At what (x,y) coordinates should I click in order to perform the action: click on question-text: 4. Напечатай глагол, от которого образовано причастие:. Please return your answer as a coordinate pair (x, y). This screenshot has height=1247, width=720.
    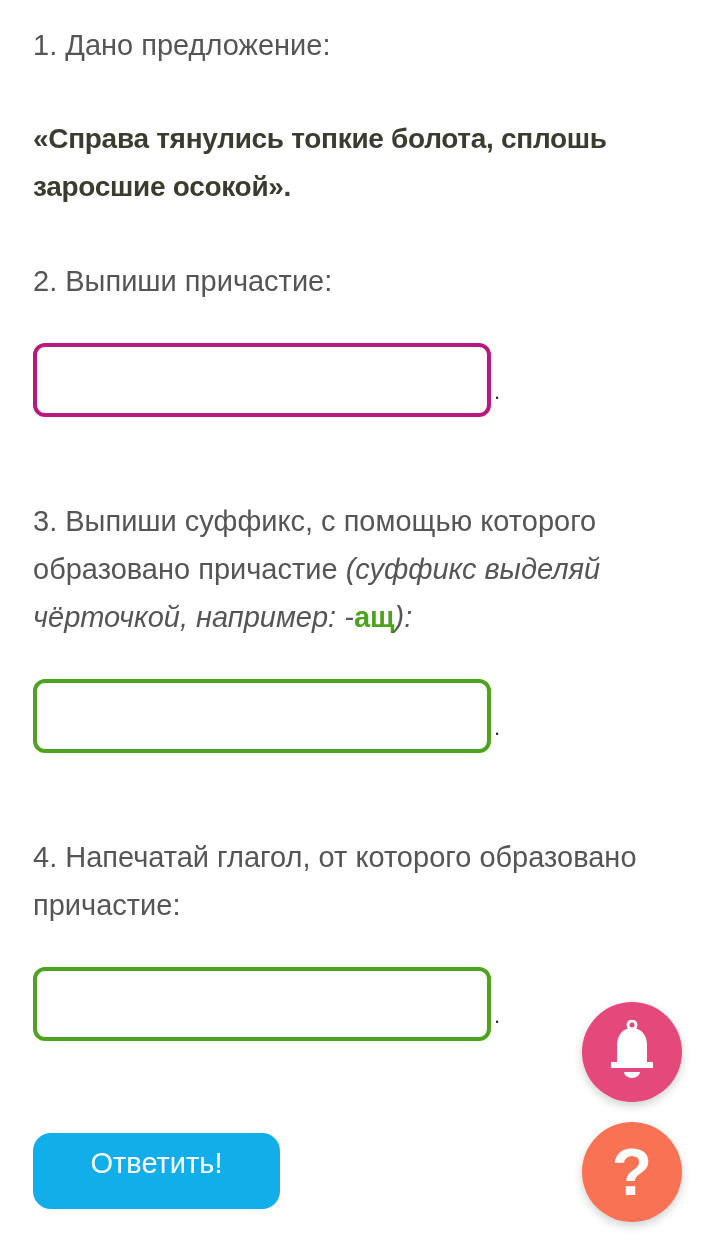
    Looking at the image, I should click on (335, 881).